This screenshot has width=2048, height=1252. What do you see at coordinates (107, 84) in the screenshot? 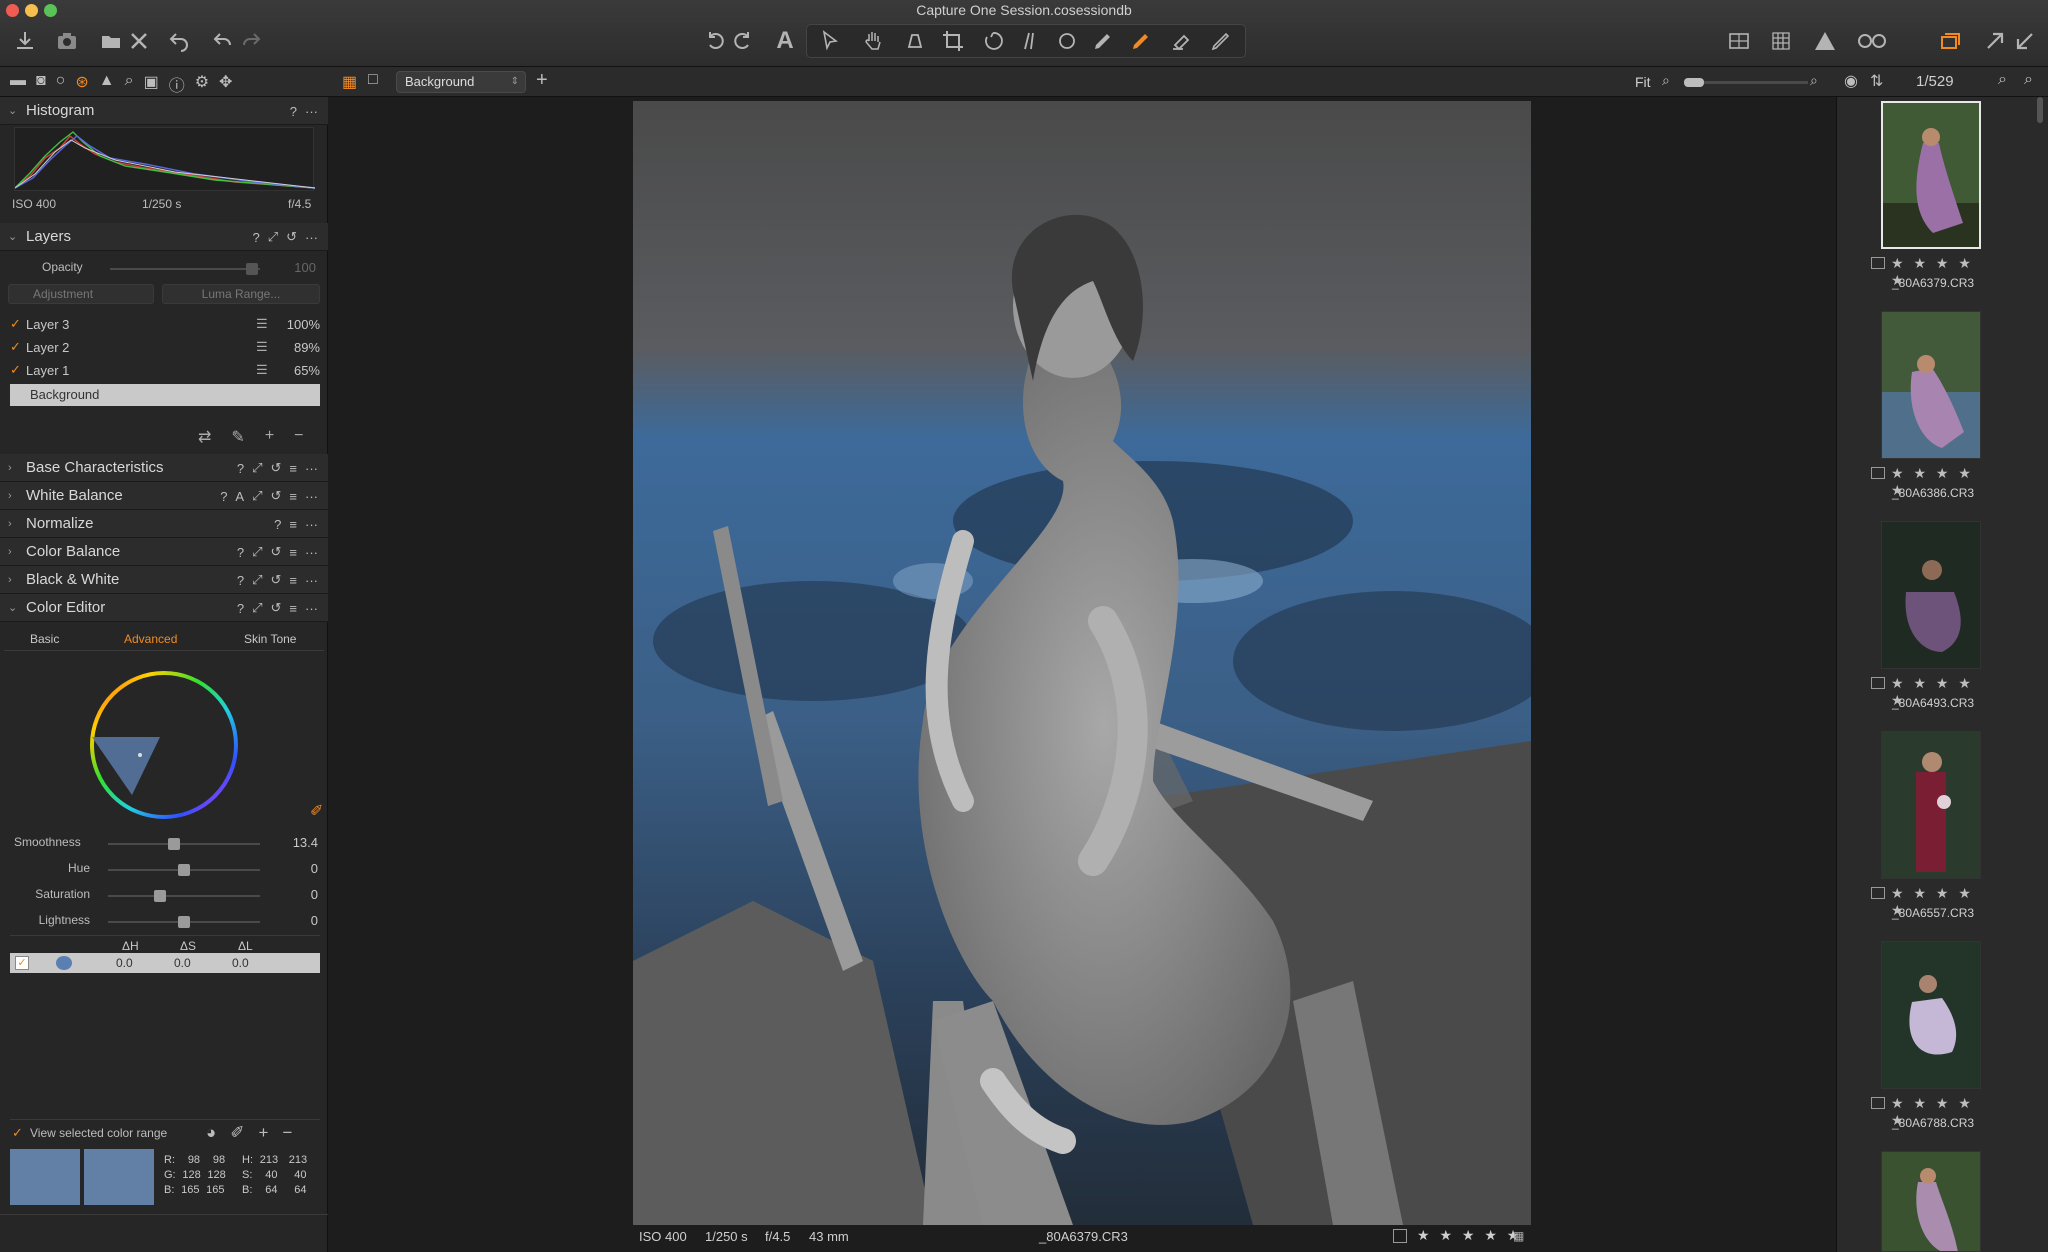
I see `exposure-tab-icon: ▲` at bounding box center [107, 84].